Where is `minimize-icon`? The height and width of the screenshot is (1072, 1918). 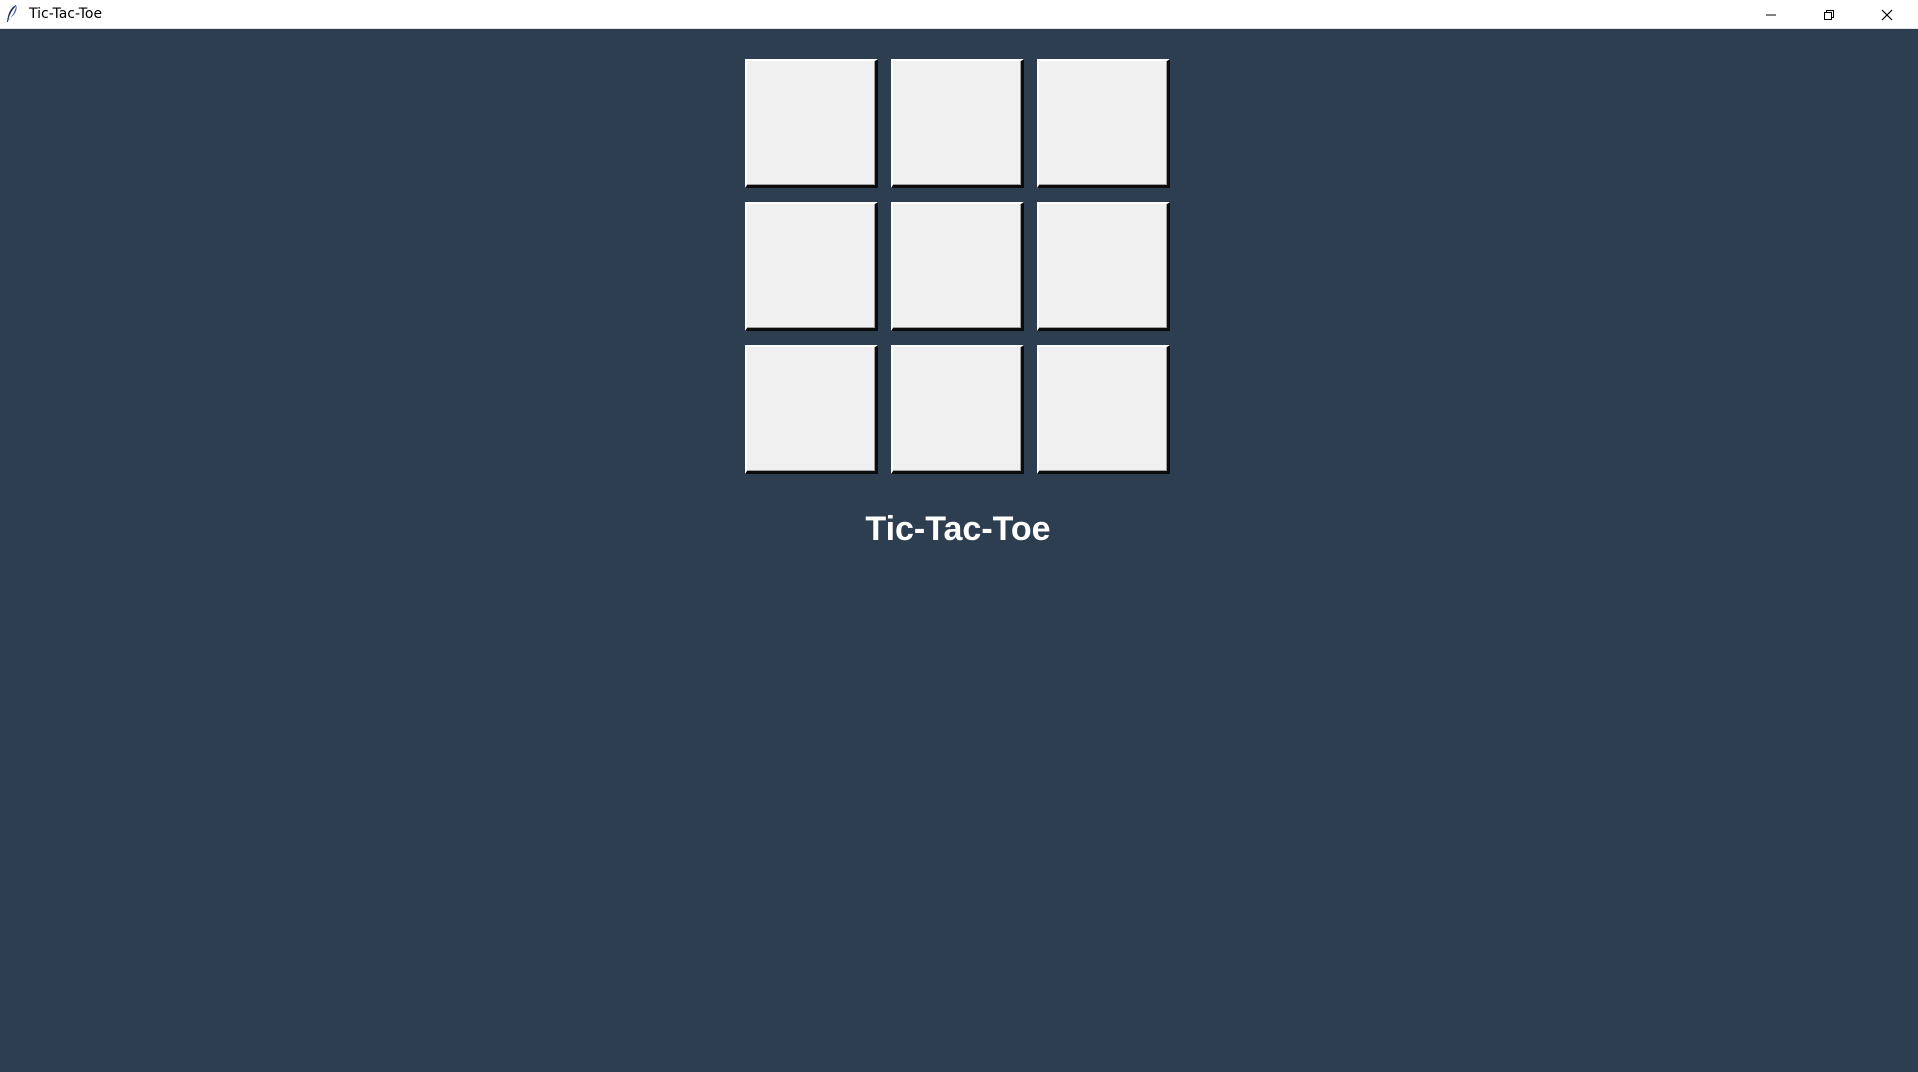 minimize-icon is located at coordinates (1771, 14).